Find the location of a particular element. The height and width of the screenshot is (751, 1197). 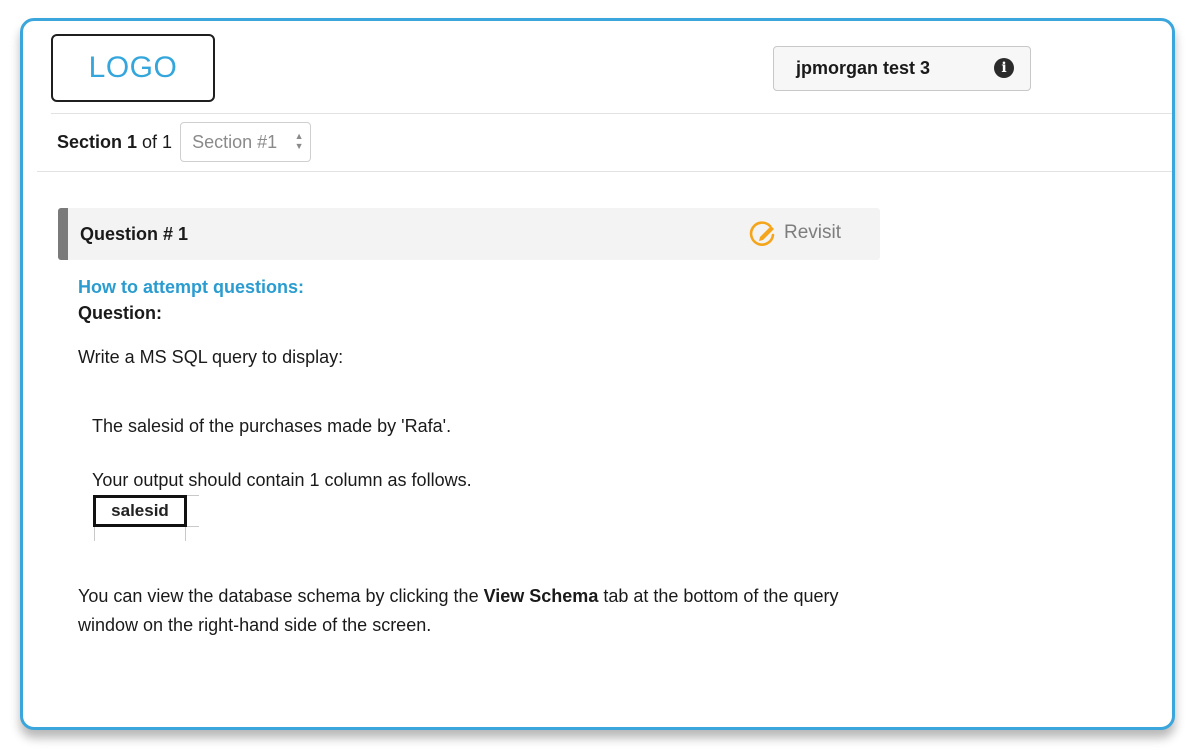

section-current: Section 1 is located at coordinates (97, 141).